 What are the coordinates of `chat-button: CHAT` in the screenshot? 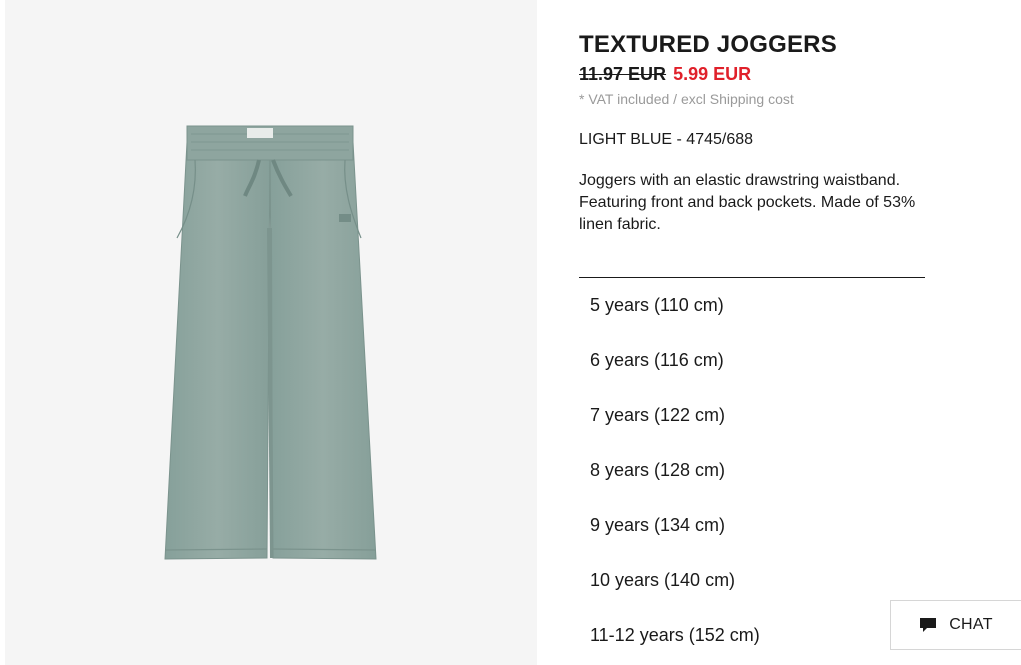 It's located at (955, 625).